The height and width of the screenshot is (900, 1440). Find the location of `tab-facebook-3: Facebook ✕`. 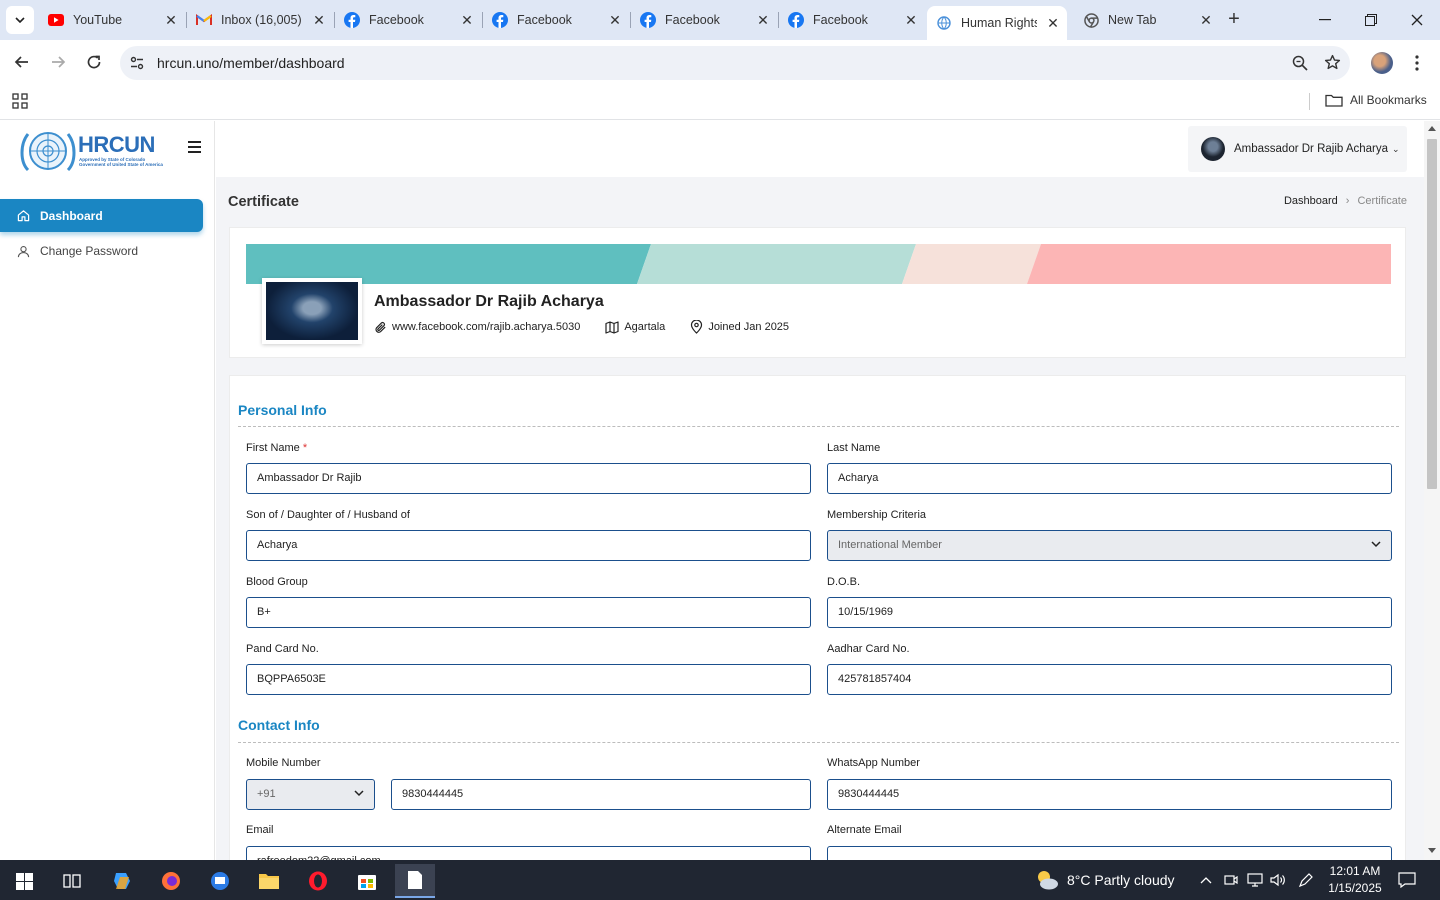

tab-facebook-3: Facebook ✕ is located at coordinates (704, 20).